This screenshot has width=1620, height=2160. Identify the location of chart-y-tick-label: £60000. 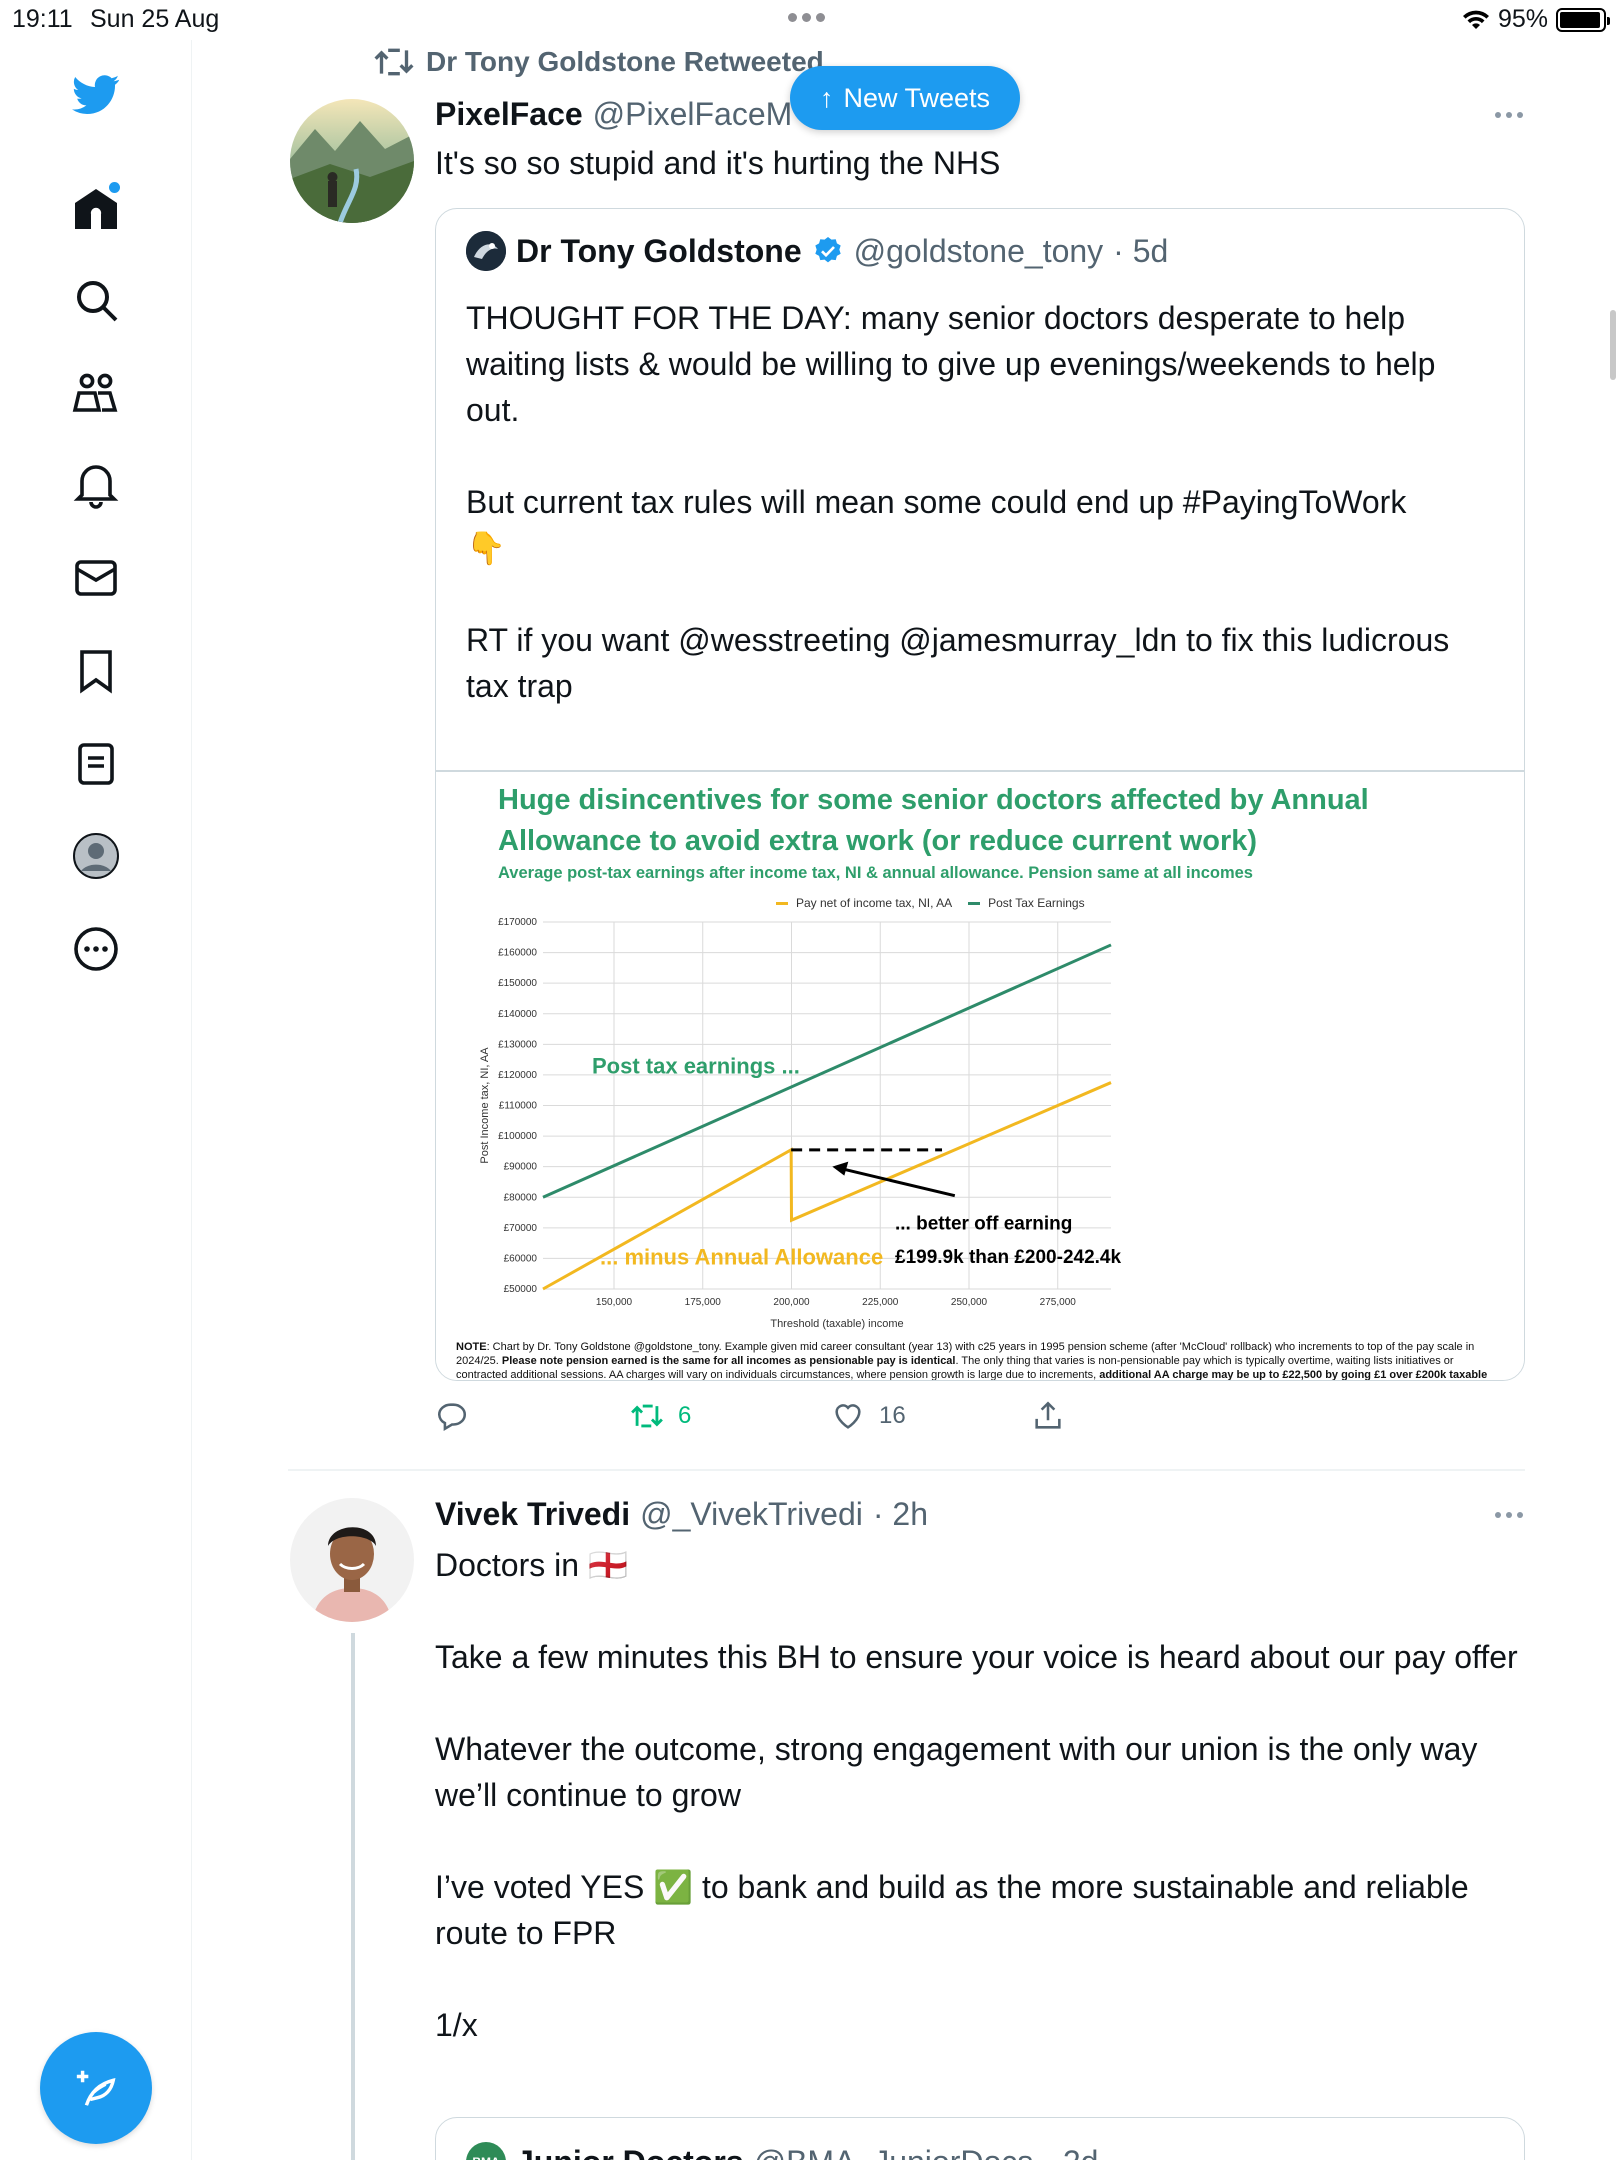
(521, 1258).